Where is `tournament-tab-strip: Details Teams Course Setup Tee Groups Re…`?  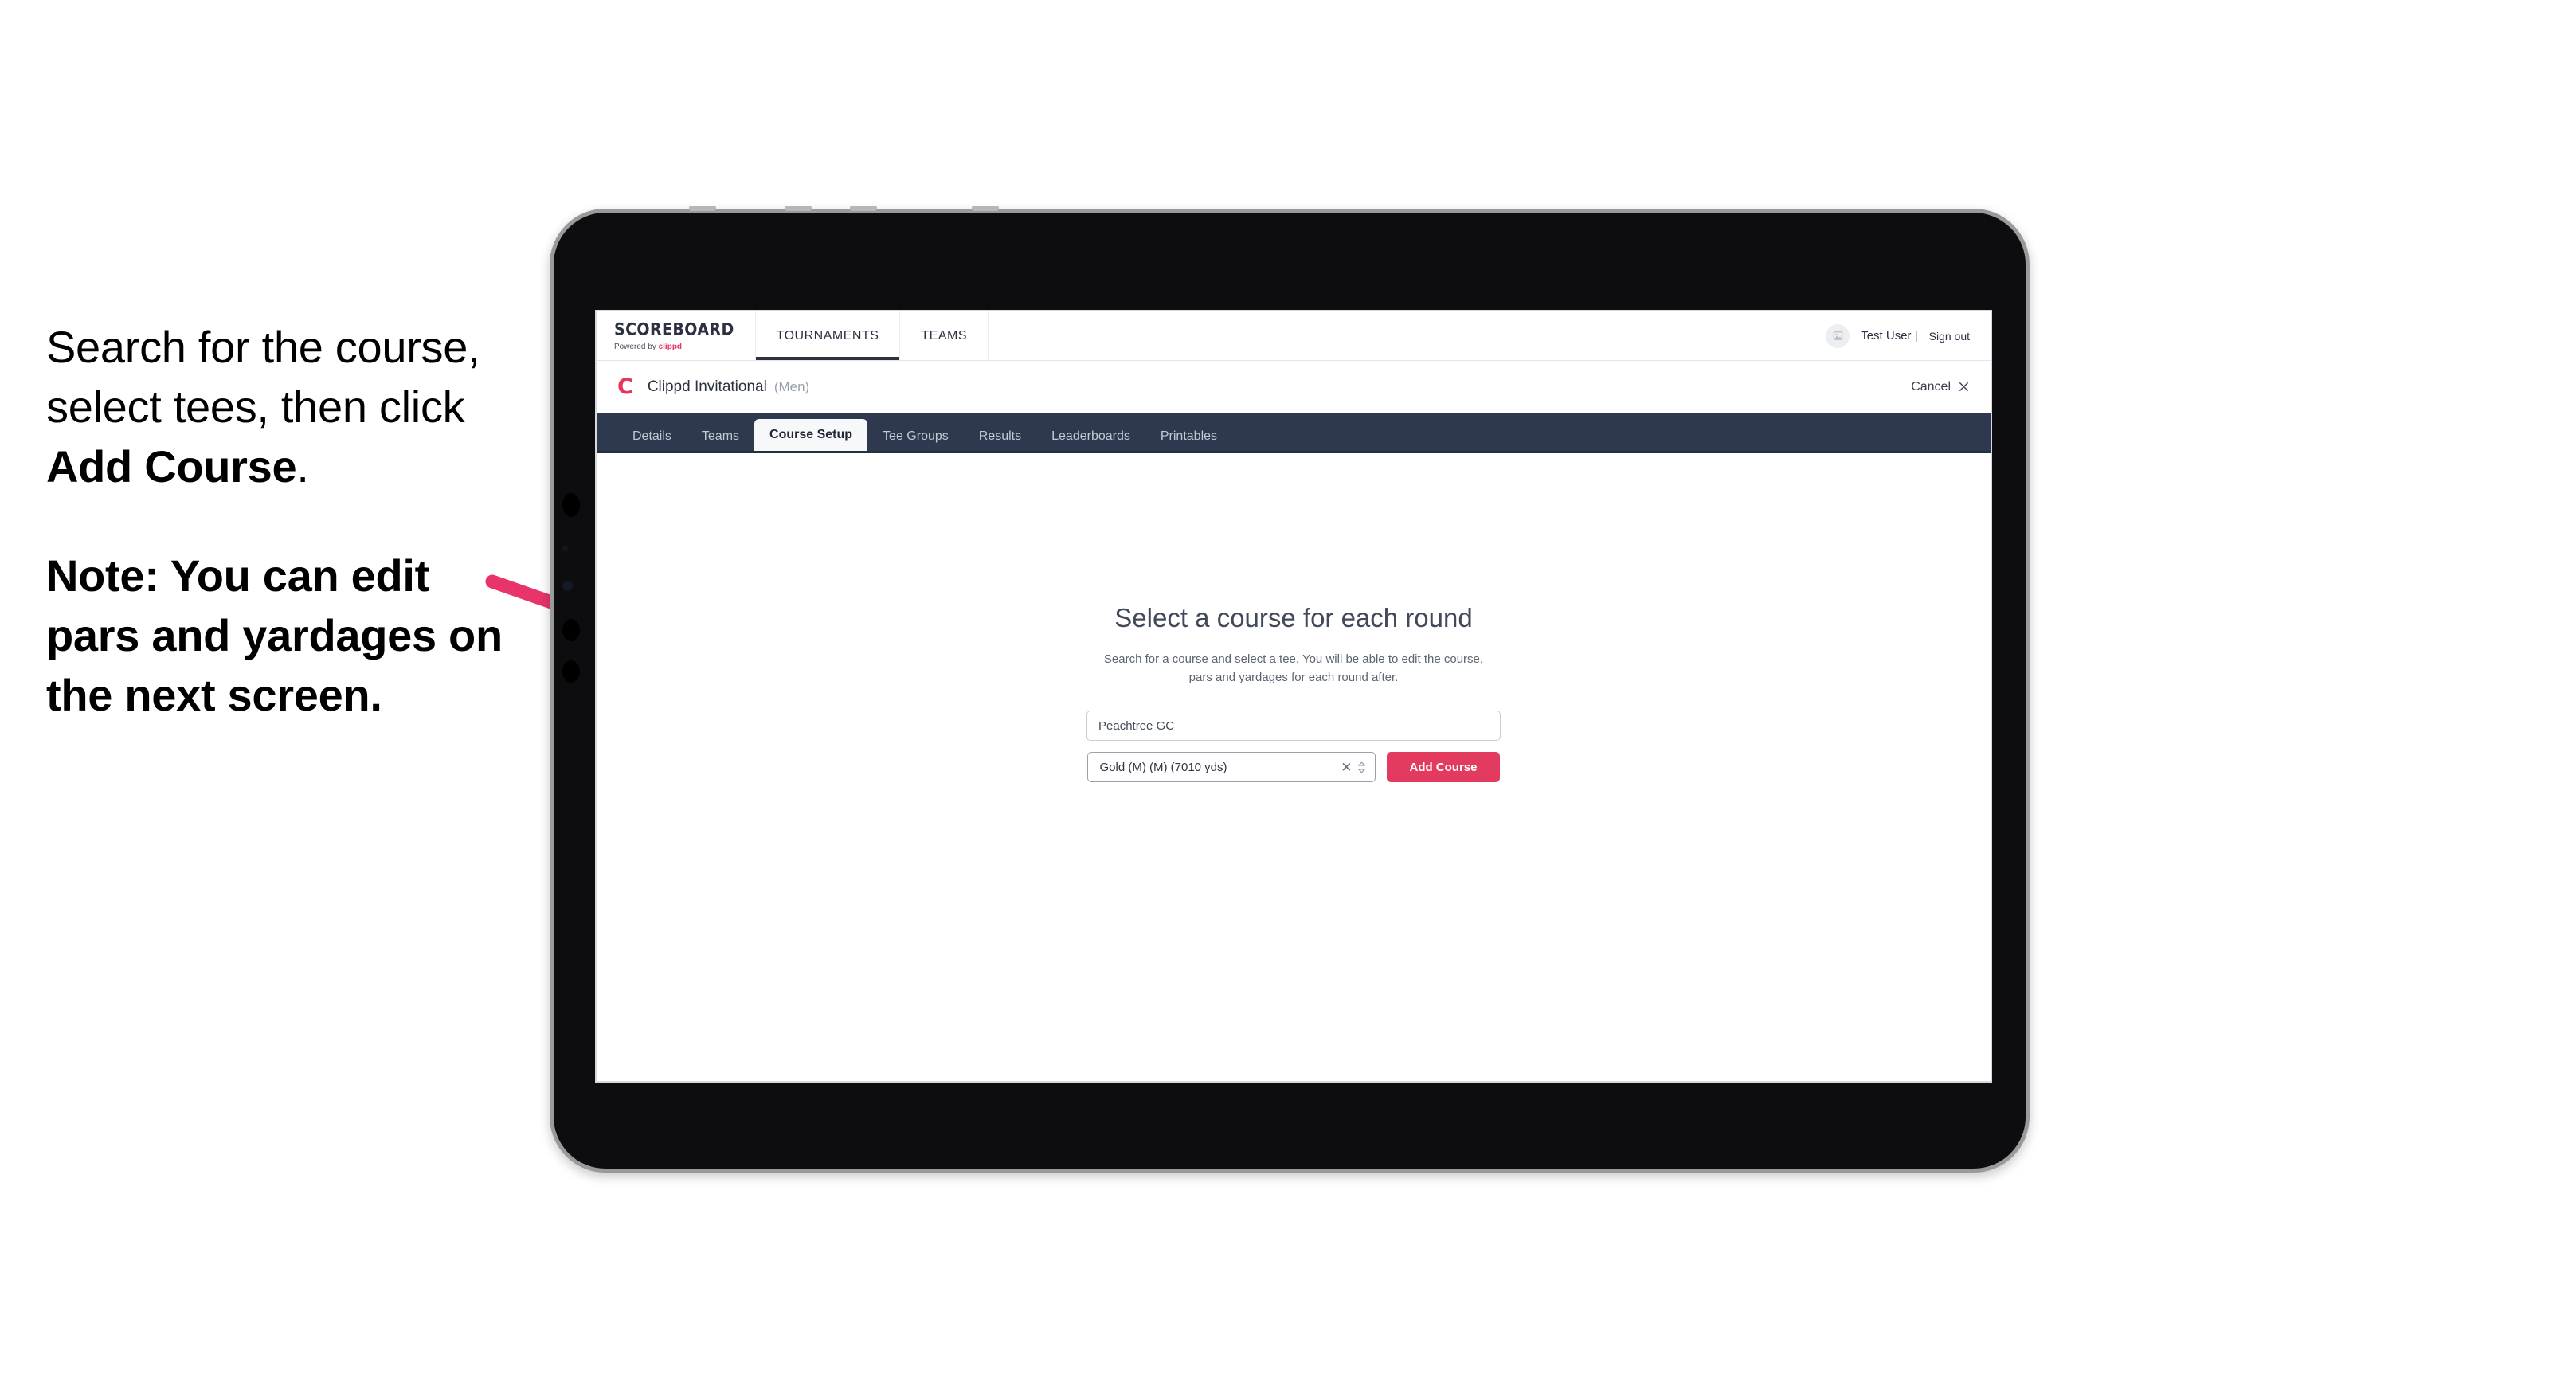 tournament-tab-strip: Details Teams Course Setup Tee Groups Re… is located at coordinates (1294, 433).